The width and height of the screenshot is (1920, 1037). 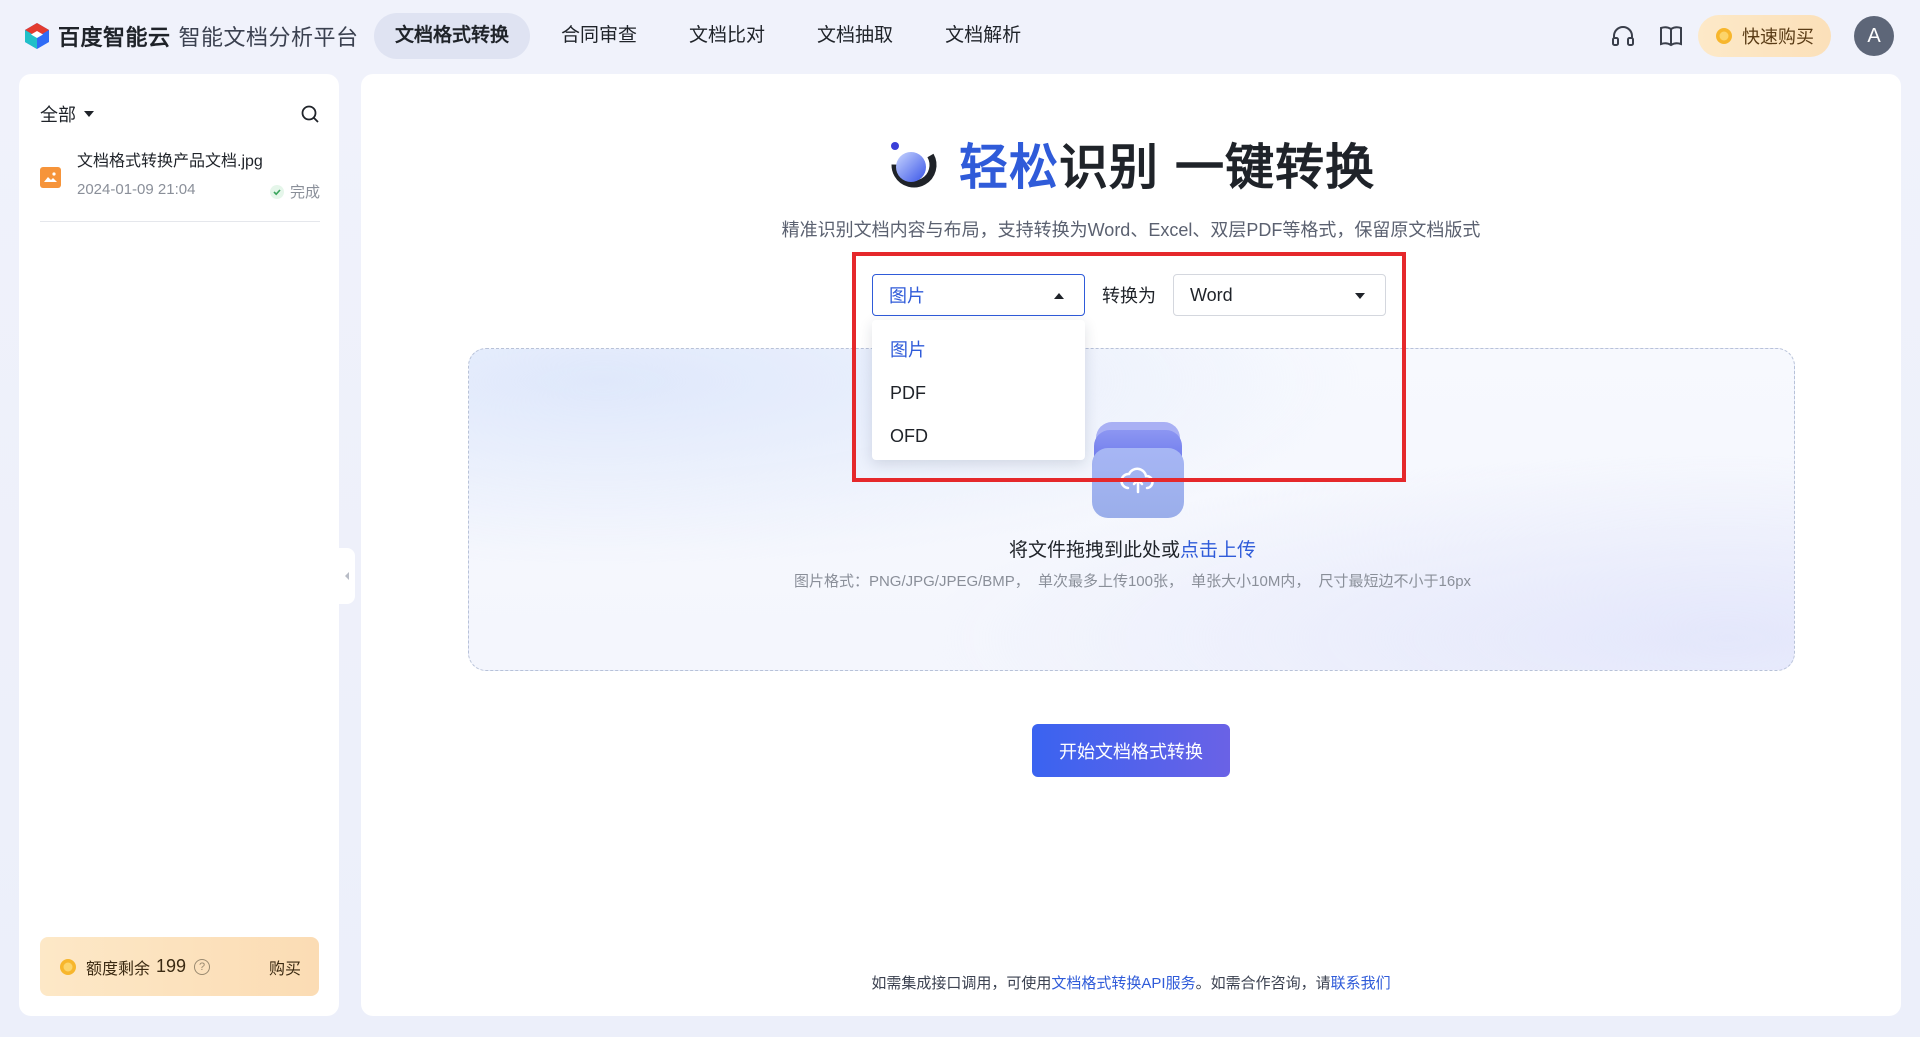 I want to click on main-nav: 文档格式转换 合同审查 文档比对 文档抽取 文档解析, so click(x=713, y=36).